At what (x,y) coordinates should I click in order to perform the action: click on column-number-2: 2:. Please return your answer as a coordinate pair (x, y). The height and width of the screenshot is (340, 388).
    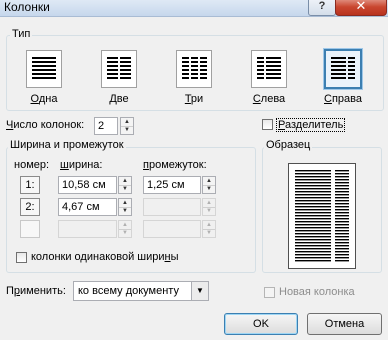
    Looking at the image, I should click on (30, 207).